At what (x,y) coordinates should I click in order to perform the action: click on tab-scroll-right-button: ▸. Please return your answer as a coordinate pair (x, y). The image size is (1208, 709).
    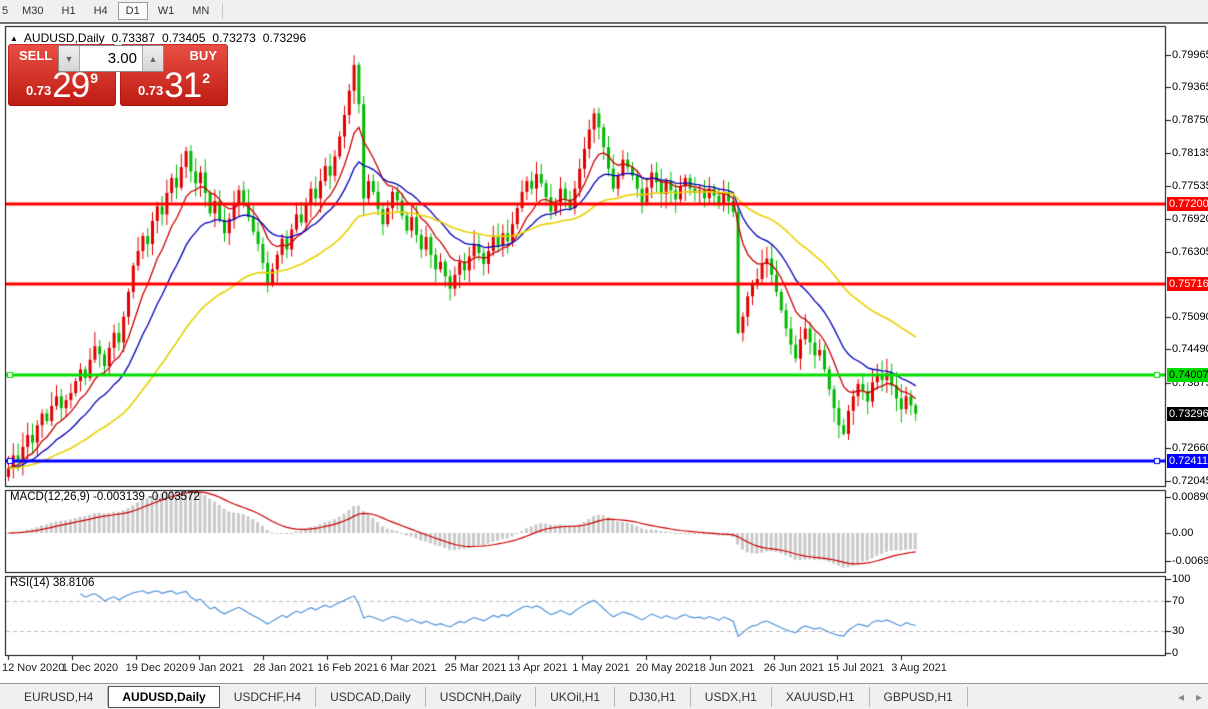
    Looking at the image, I should click on (1199, 697).